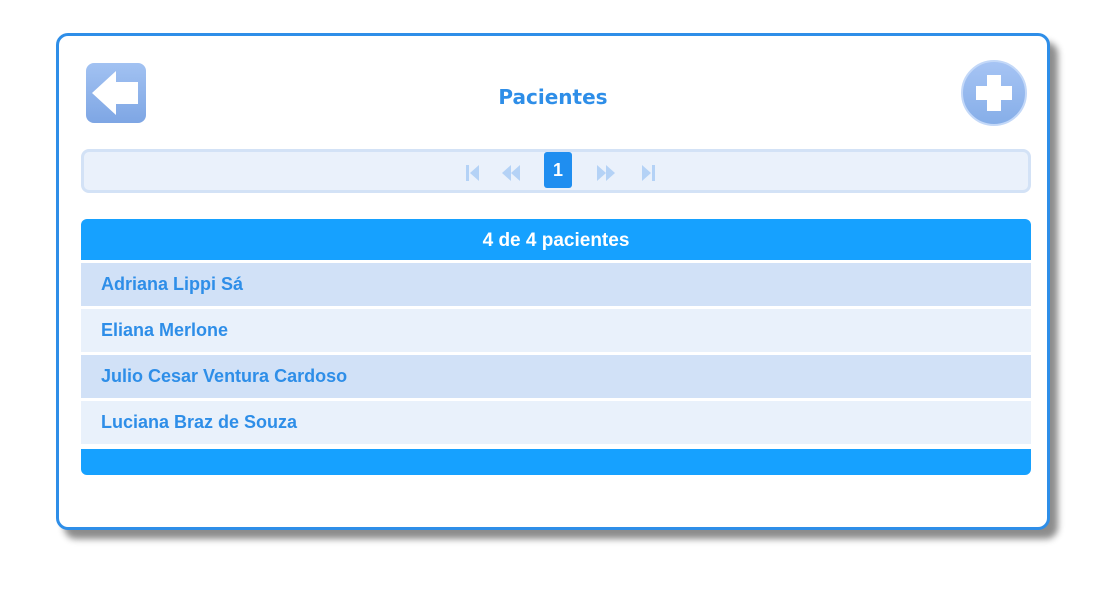 The height and width of the screenshot is (591, 1113). Describe the element at coordinates (556, 462) in the screenshot. I see `list-footer-bar` at that location.